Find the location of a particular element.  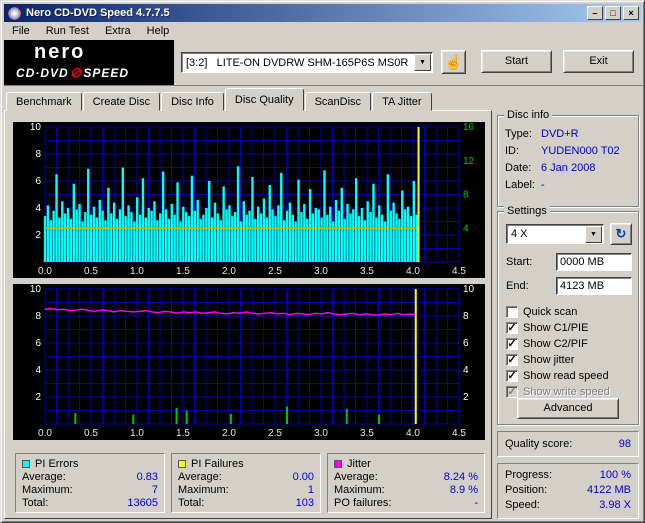

stat-label: Maximum: is located at coordinates (359, 490).